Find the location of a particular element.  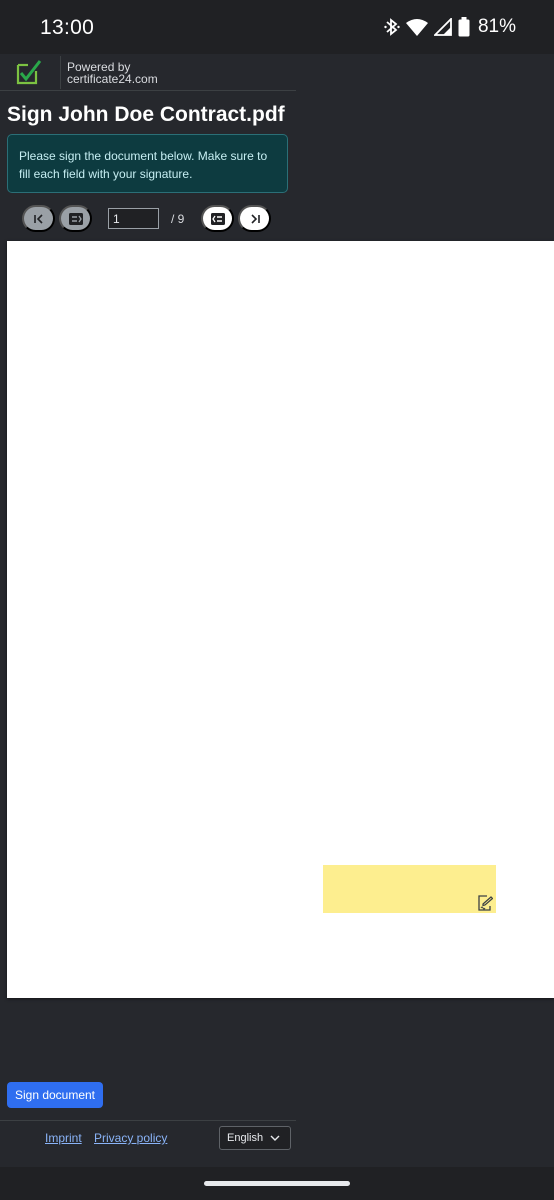

page-title: Sign John Doe Contract.pdf is located at coordinates (146, 114).